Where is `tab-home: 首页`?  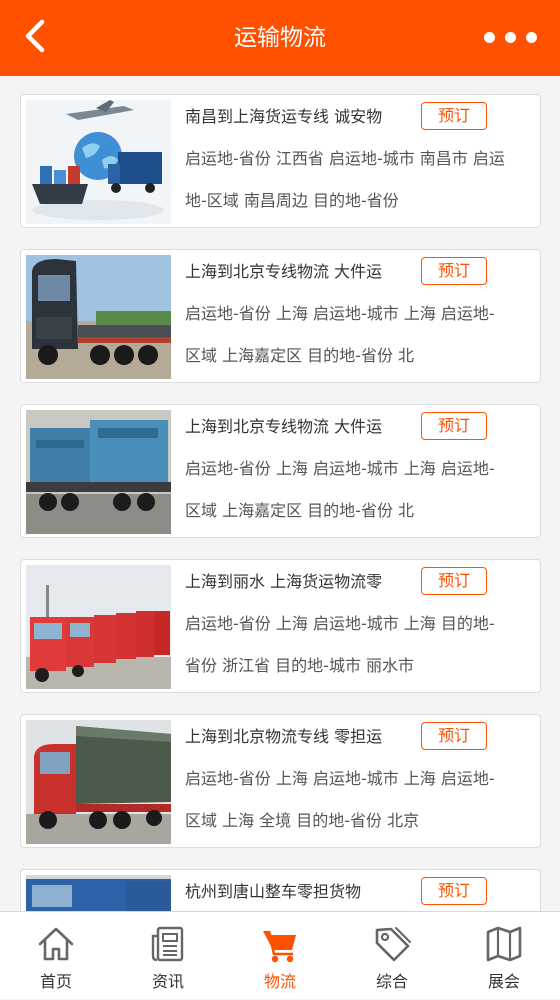 tab-home: 首页 is located at coordinates (56, 956).